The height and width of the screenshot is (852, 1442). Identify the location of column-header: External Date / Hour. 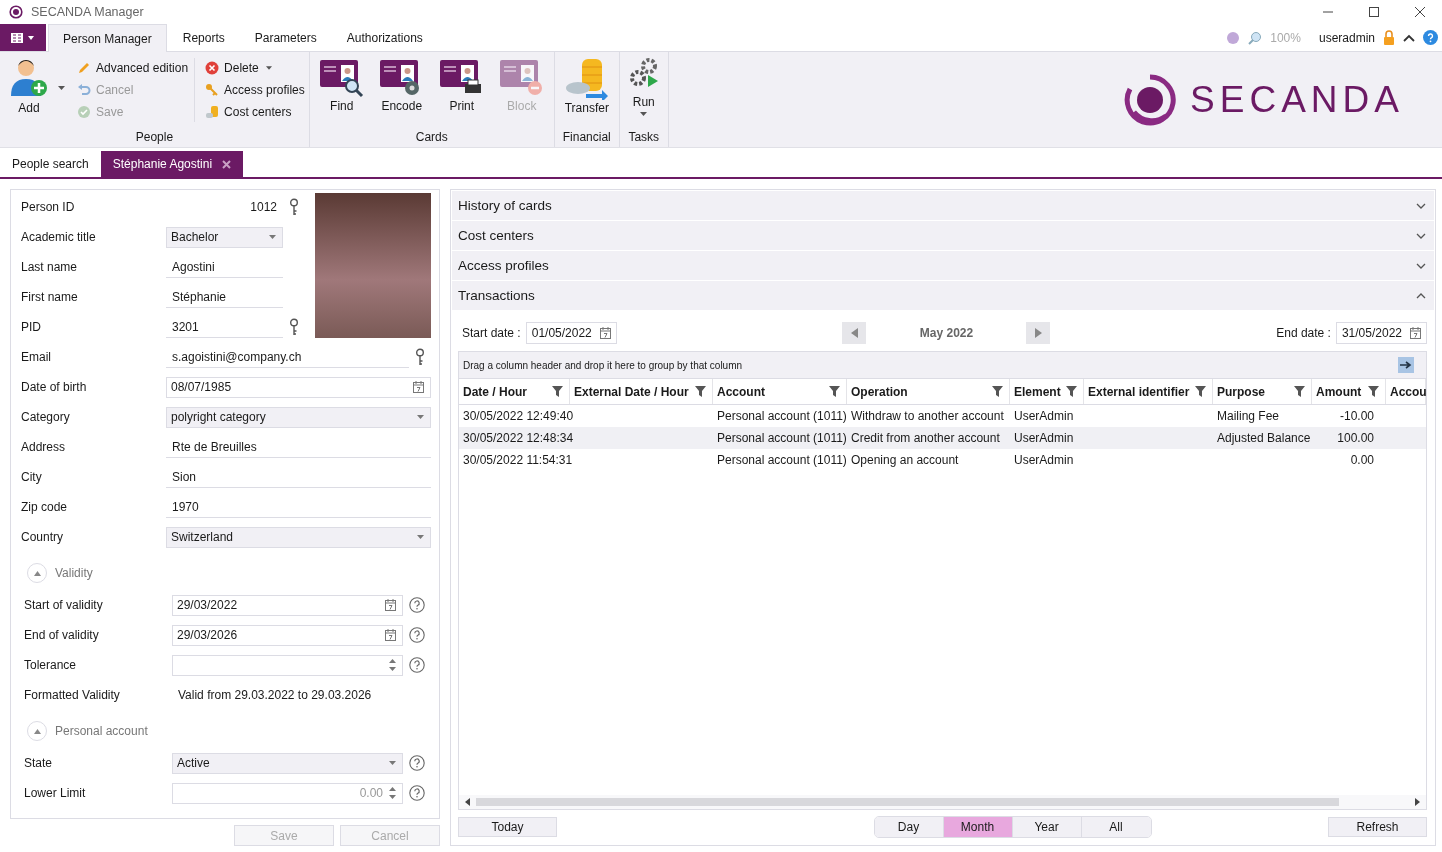
(631, 391).